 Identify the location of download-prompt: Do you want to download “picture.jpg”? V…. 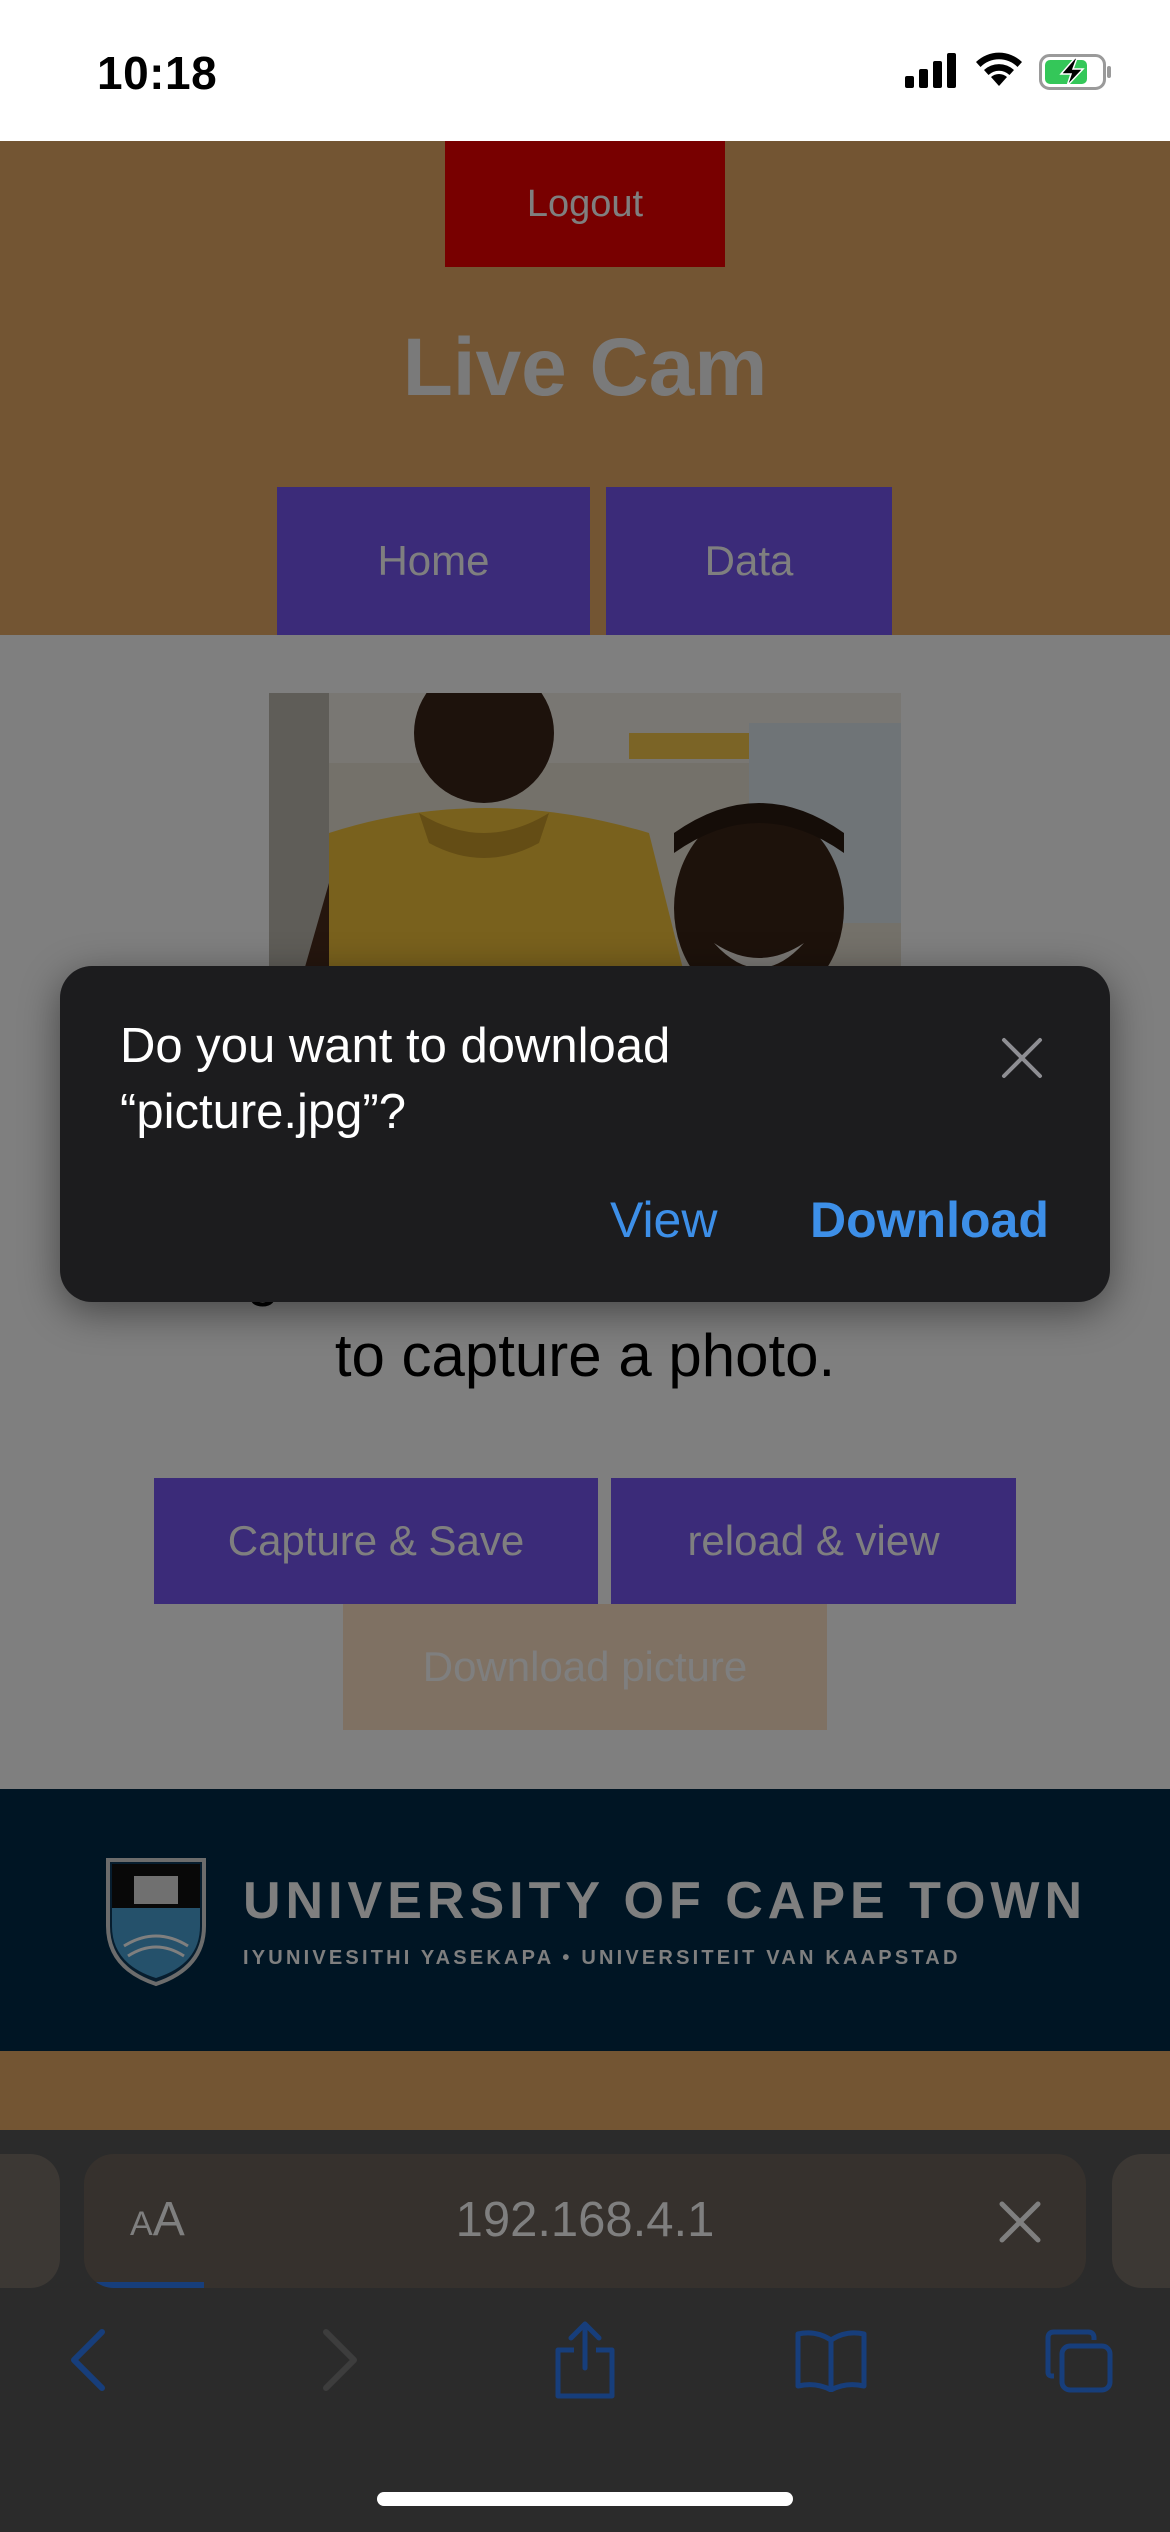
(585, 1134).